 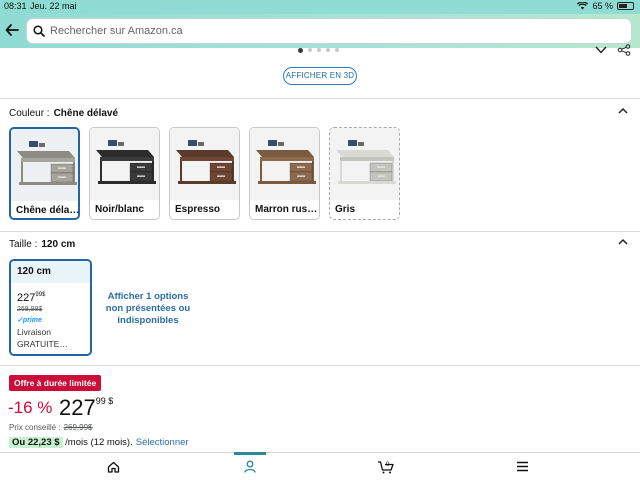 I want to click on monthly-amount: Ou 22,23 $, so click(x=36, y=442).